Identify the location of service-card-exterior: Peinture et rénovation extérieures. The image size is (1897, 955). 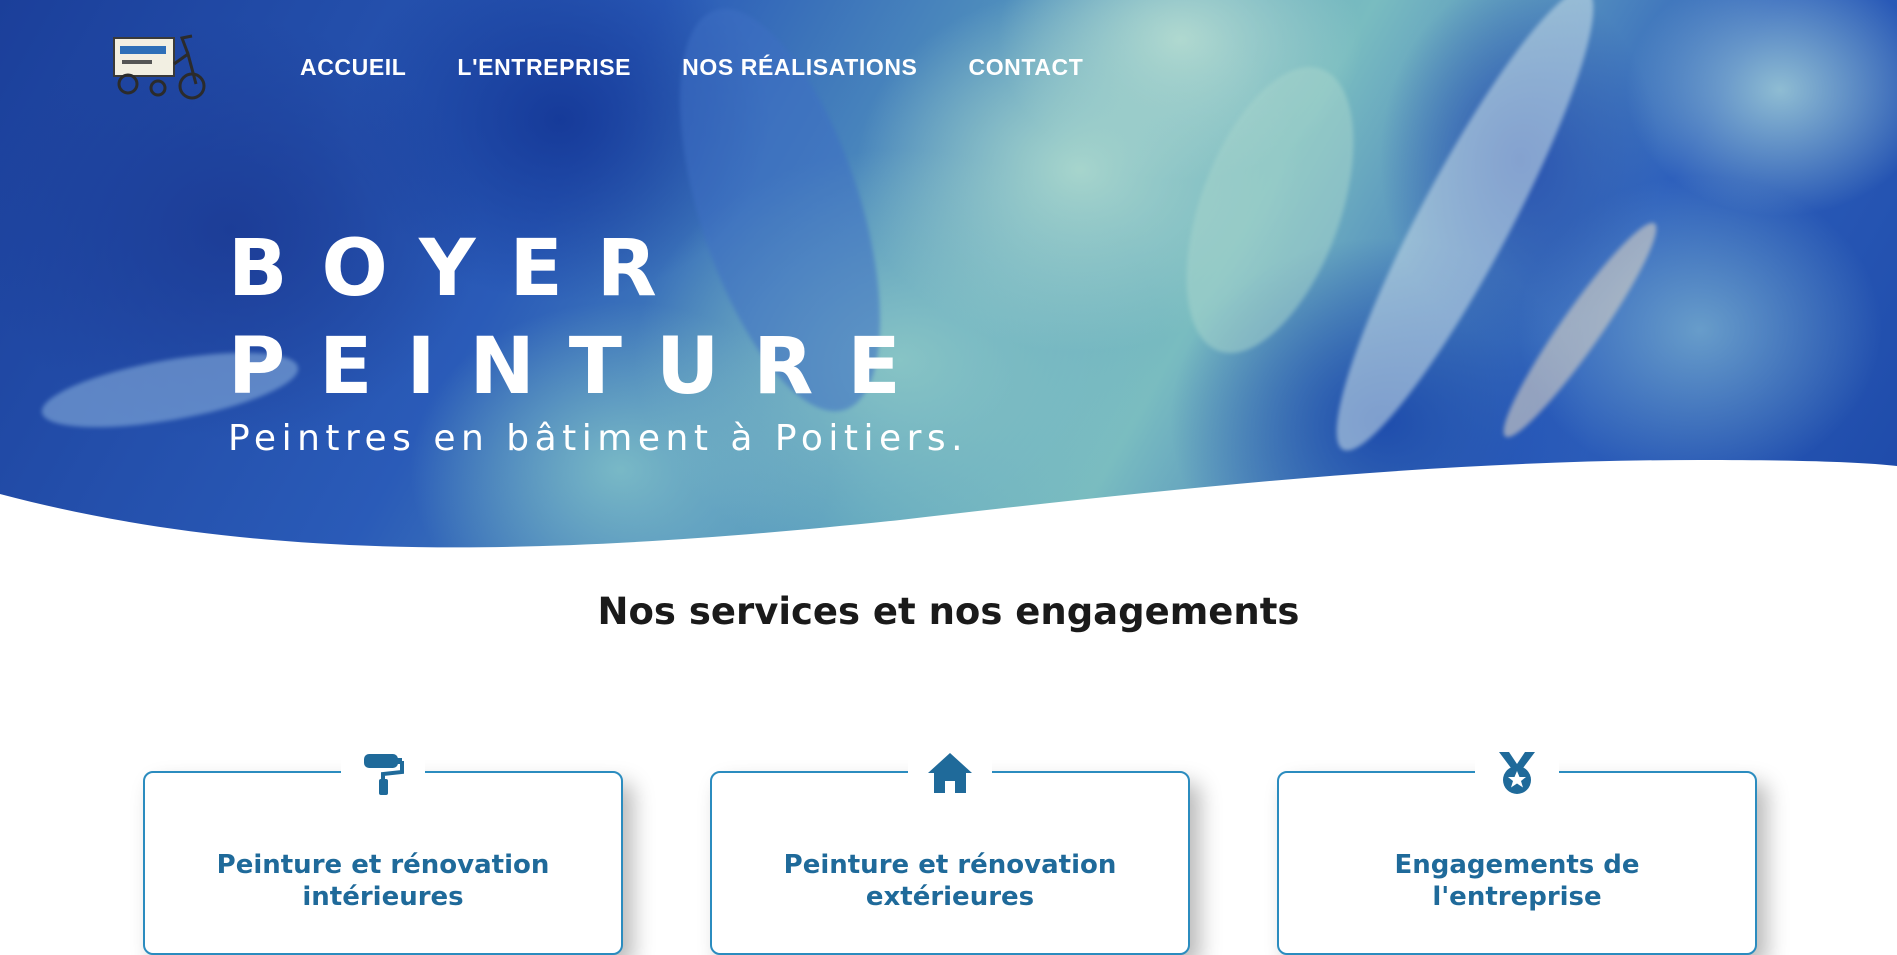
(950, 851).